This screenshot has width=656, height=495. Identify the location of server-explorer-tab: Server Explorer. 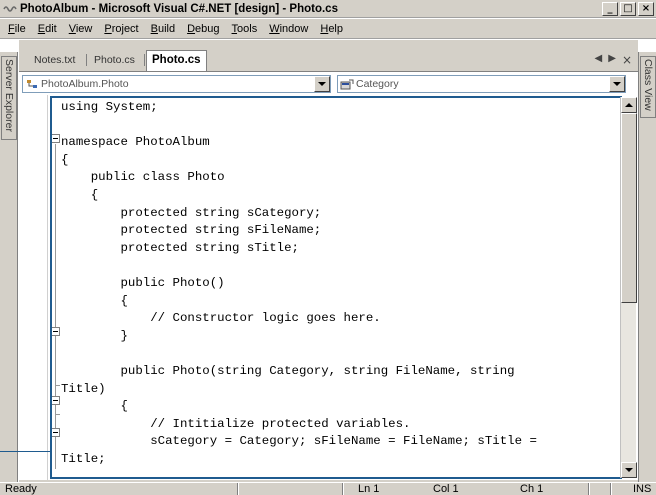
(9, 98).